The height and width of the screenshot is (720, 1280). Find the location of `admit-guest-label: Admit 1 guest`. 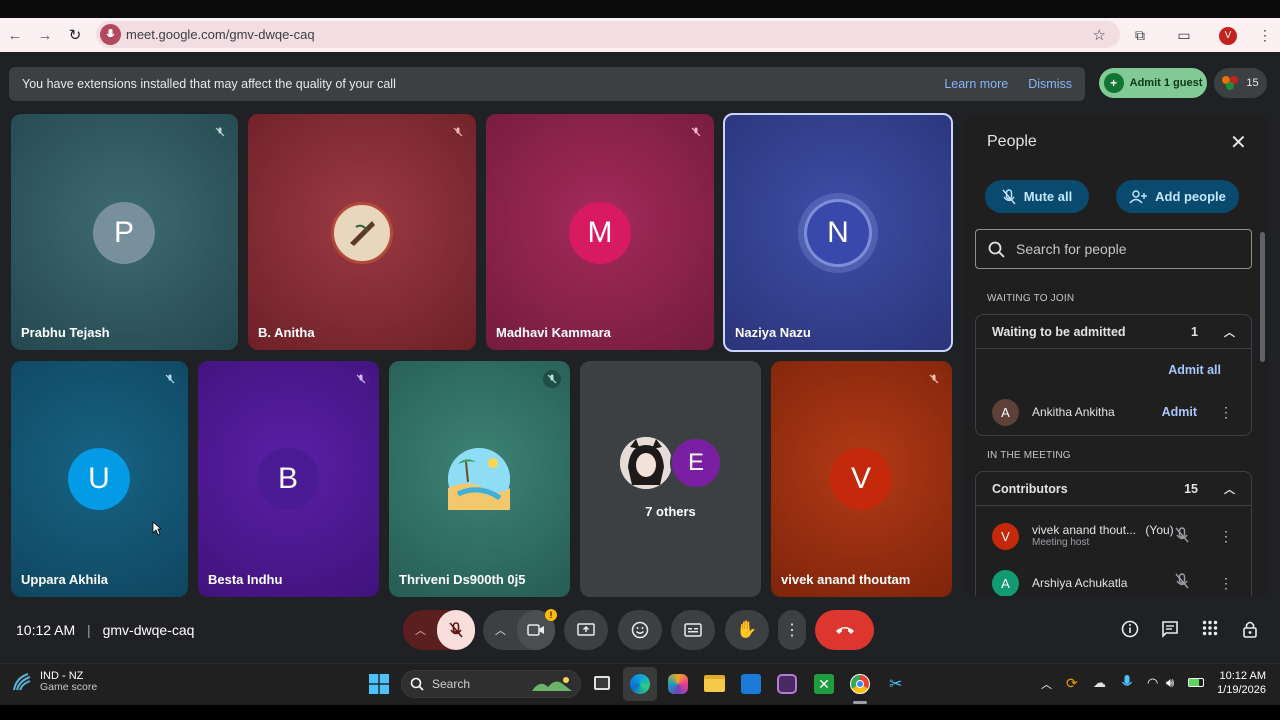

admit-guest-label: Admit 1 guest is located at coordinates (1166, 83).